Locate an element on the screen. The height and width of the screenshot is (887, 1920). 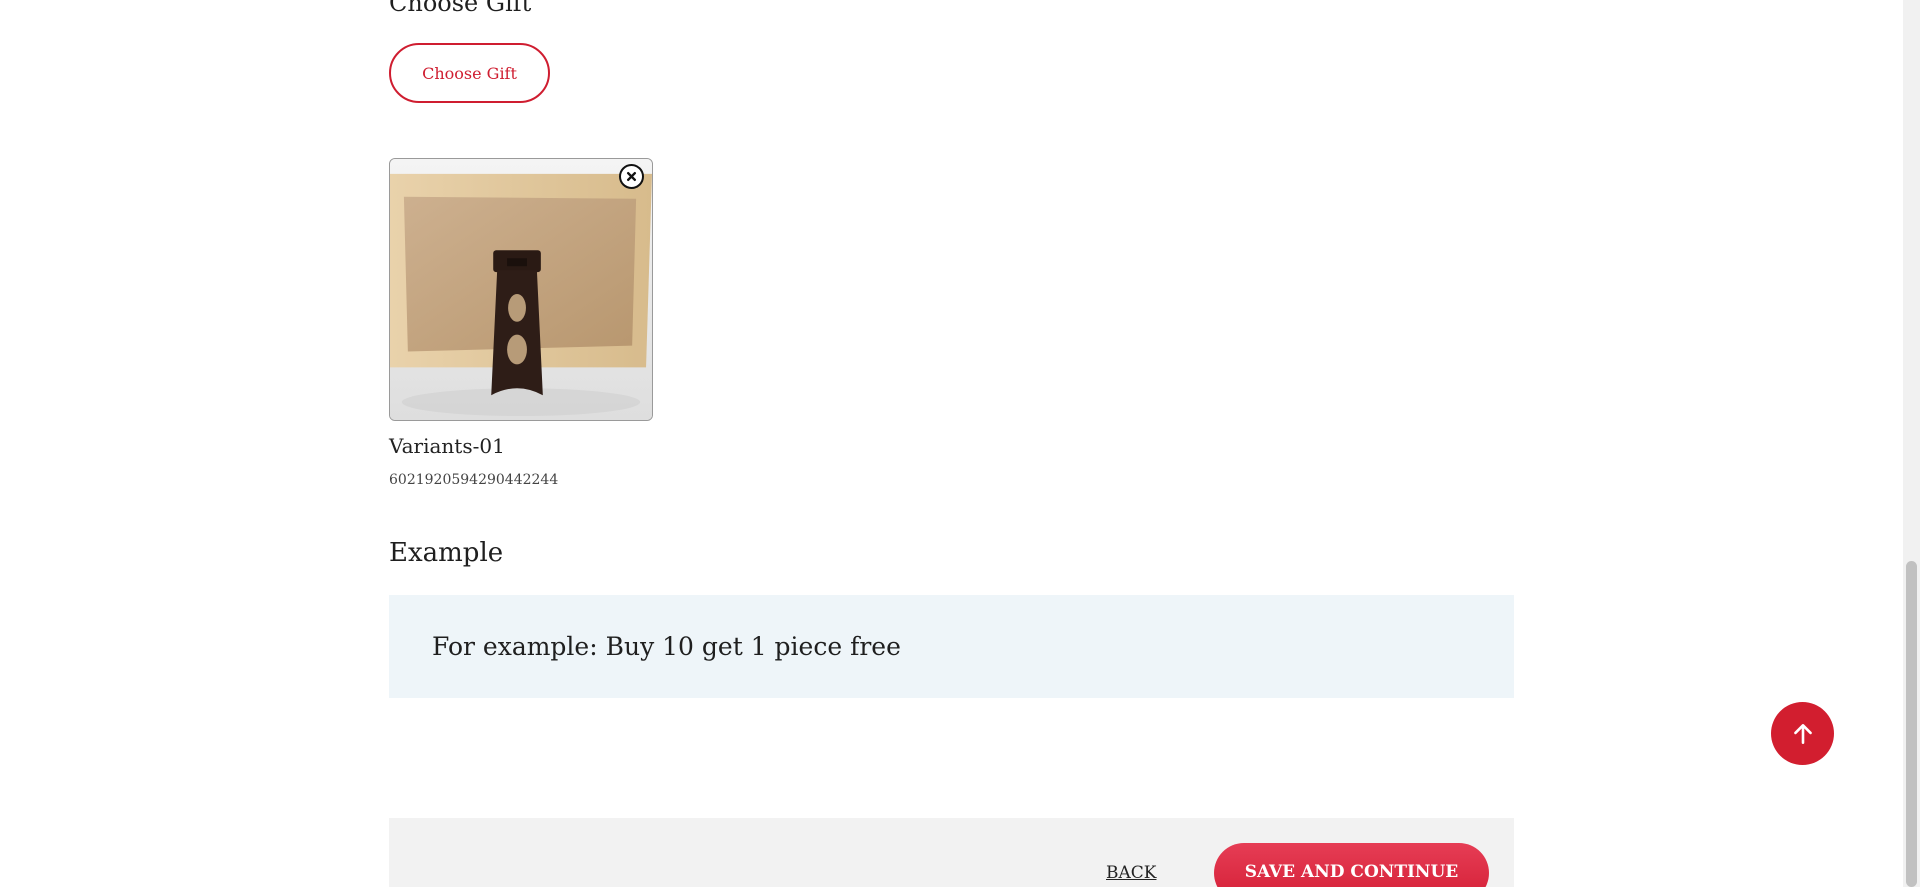
example-heading: Example is located at coordinates (446, 553).